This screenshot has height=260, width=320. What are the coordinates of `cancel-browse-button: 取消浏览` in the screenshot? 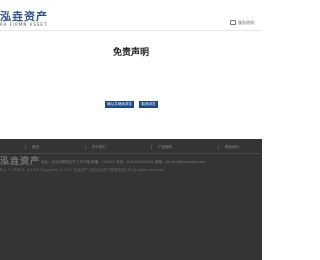 It's located at (148, 104).